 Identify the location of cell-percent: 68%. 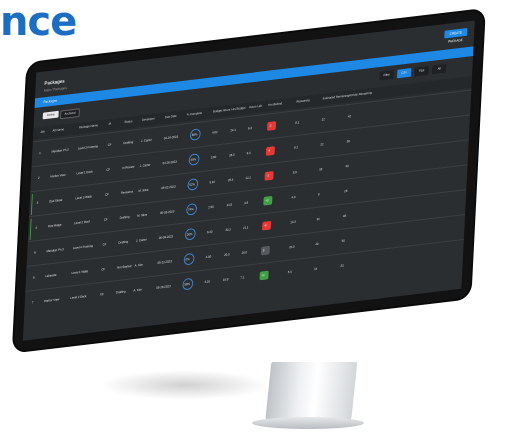
(194, 134).